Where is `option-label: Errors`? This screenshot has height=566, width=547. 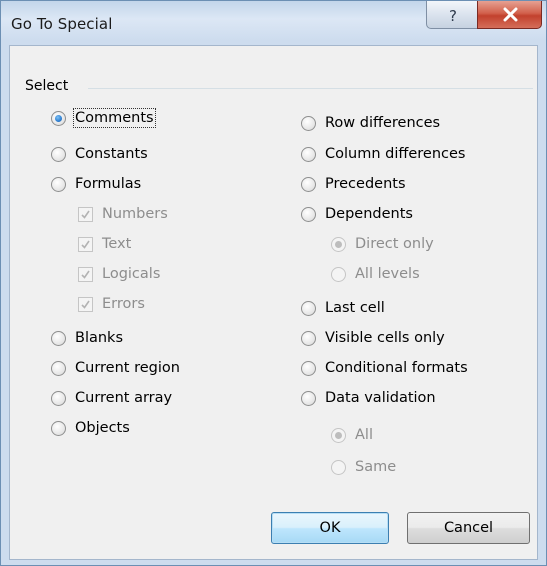
option-label: Errors is located at coordinates (123, 304).